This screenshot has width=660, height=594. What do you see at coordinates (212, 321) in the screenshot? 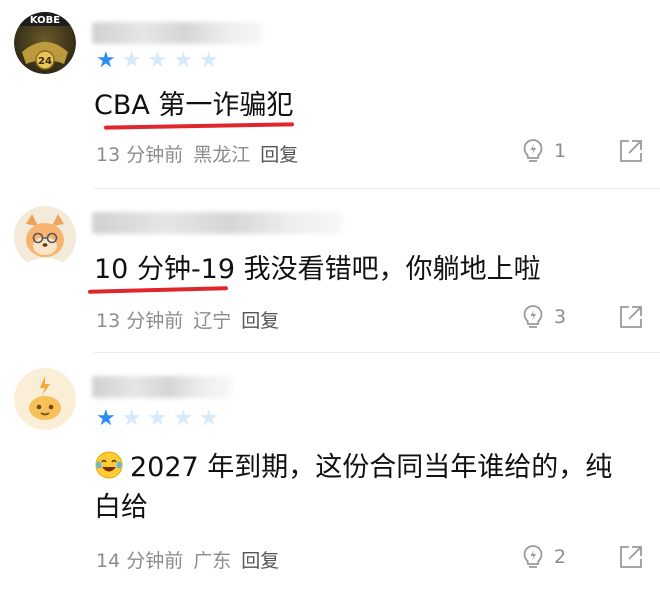
I see `comment-location: 辽宁` at bounding box center [212, 321].